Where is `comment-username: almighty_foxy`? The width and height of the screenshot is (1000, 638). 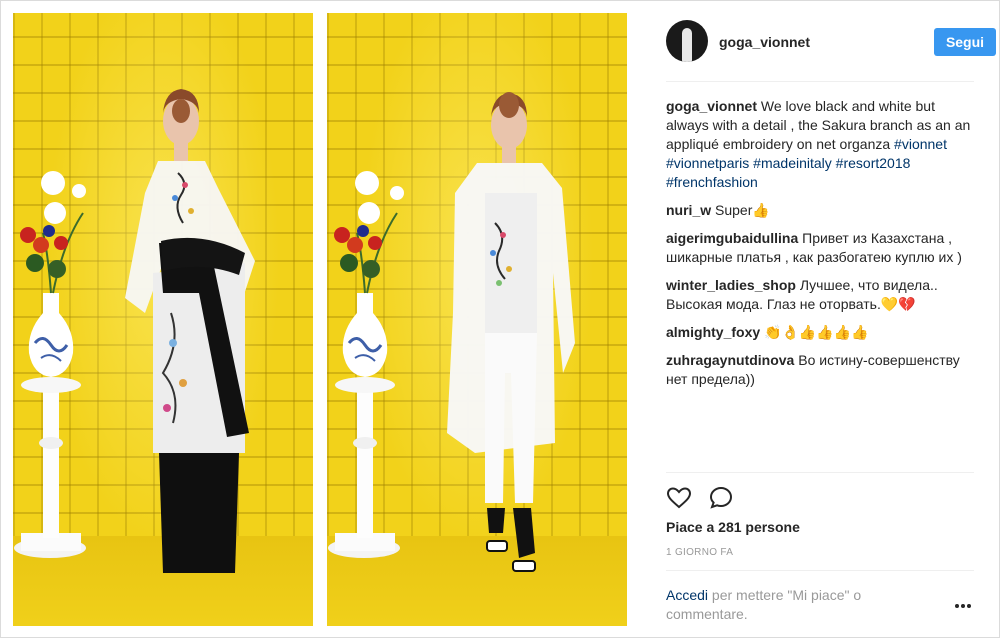 comment-username: almighty_foxy is located at coordinates (713, 332).